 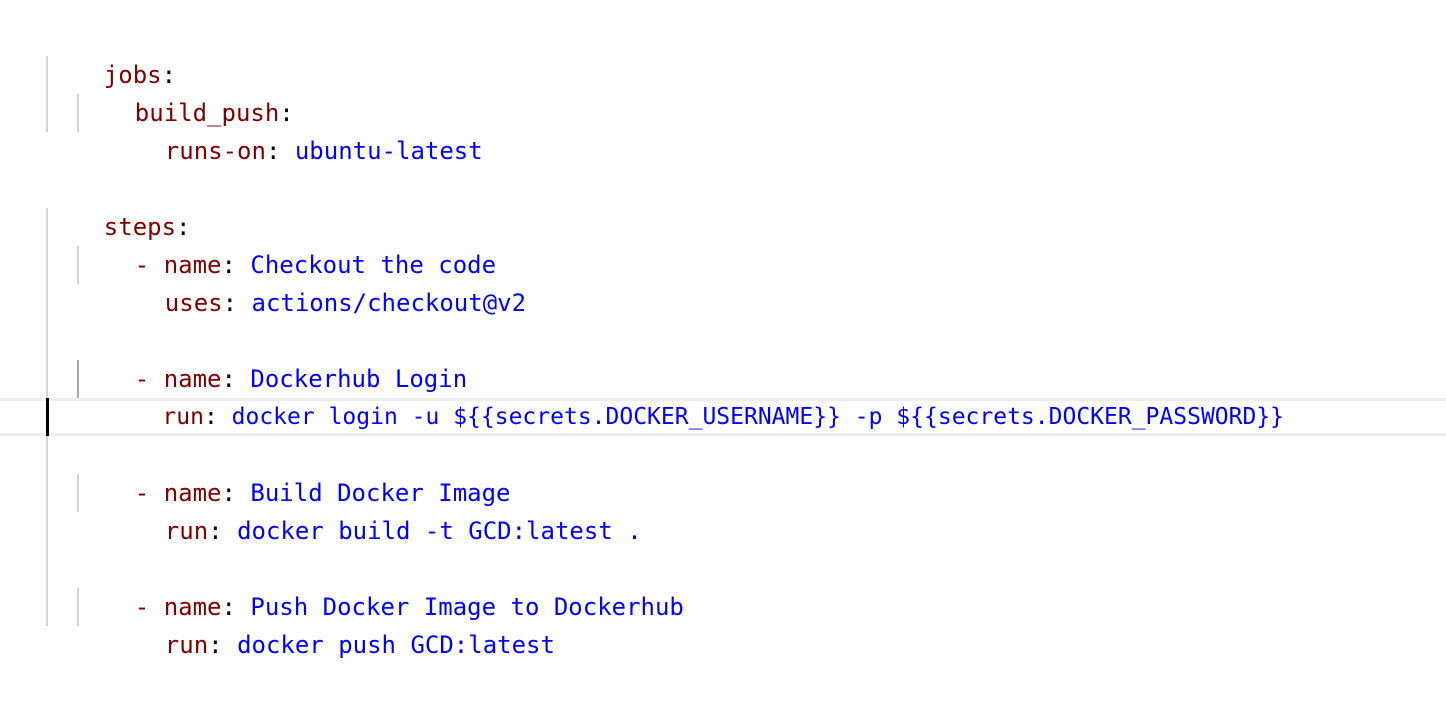 What do you see at coordinates (723, 129) in the screenshot?
I see `code-line: runs-on: ubuntu-latest` at bounding box center [723, 129].